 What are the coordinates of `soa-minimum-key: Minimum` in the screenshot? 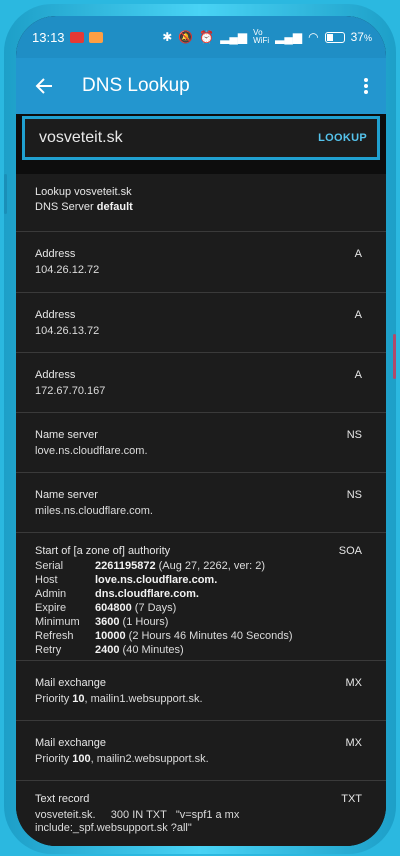 It's located at (57, 622).